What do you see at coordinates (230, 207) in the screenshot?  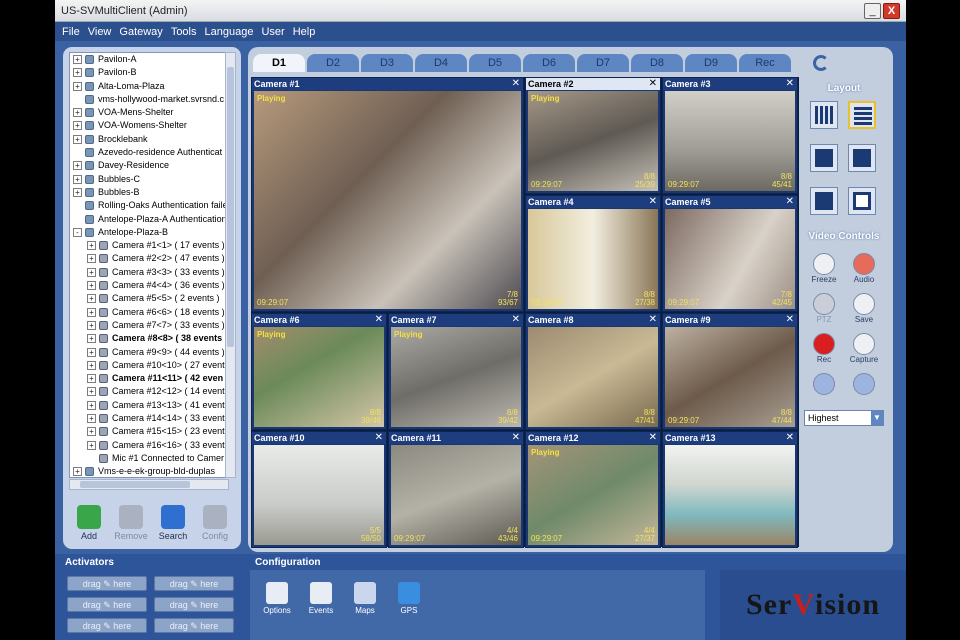 I see `scroll-thumb` at bounding box center [230, 207].